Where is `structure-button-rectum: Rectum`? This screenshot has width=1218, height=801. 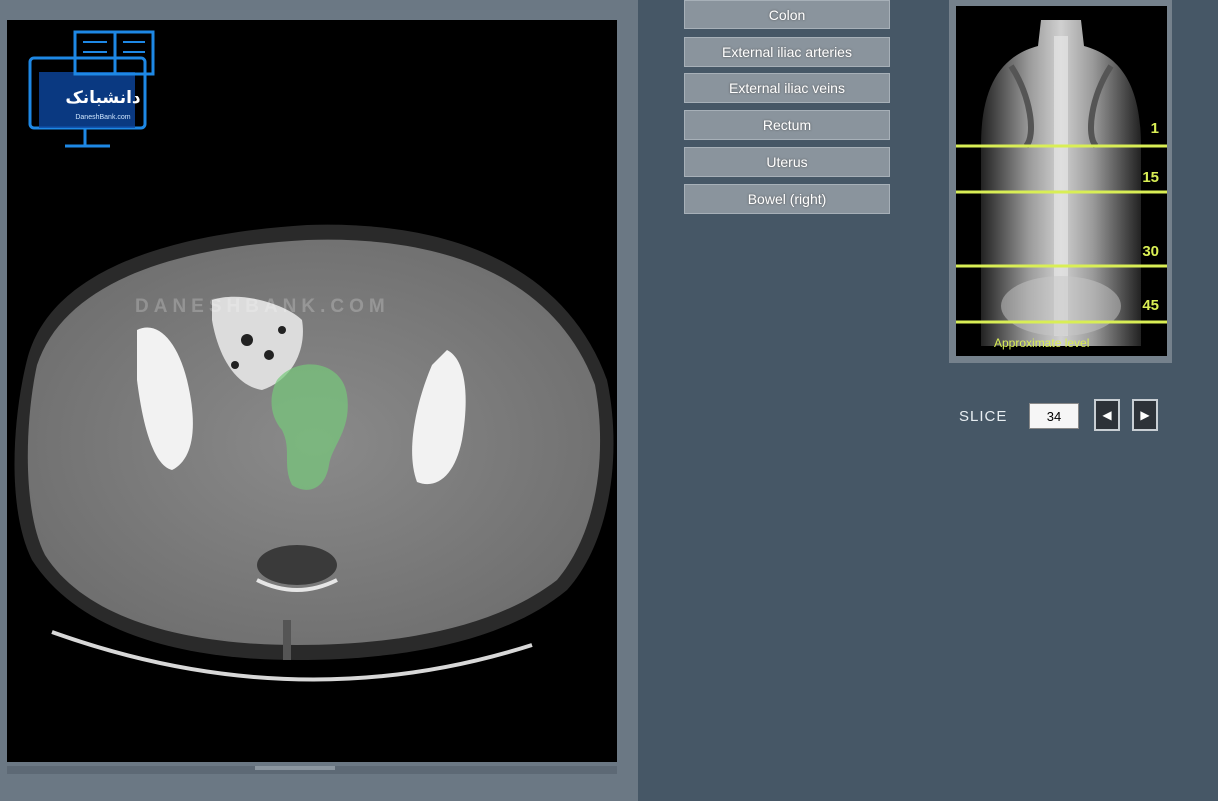 structure-button-rectum: Rectum is located at coordinates (787, 125).